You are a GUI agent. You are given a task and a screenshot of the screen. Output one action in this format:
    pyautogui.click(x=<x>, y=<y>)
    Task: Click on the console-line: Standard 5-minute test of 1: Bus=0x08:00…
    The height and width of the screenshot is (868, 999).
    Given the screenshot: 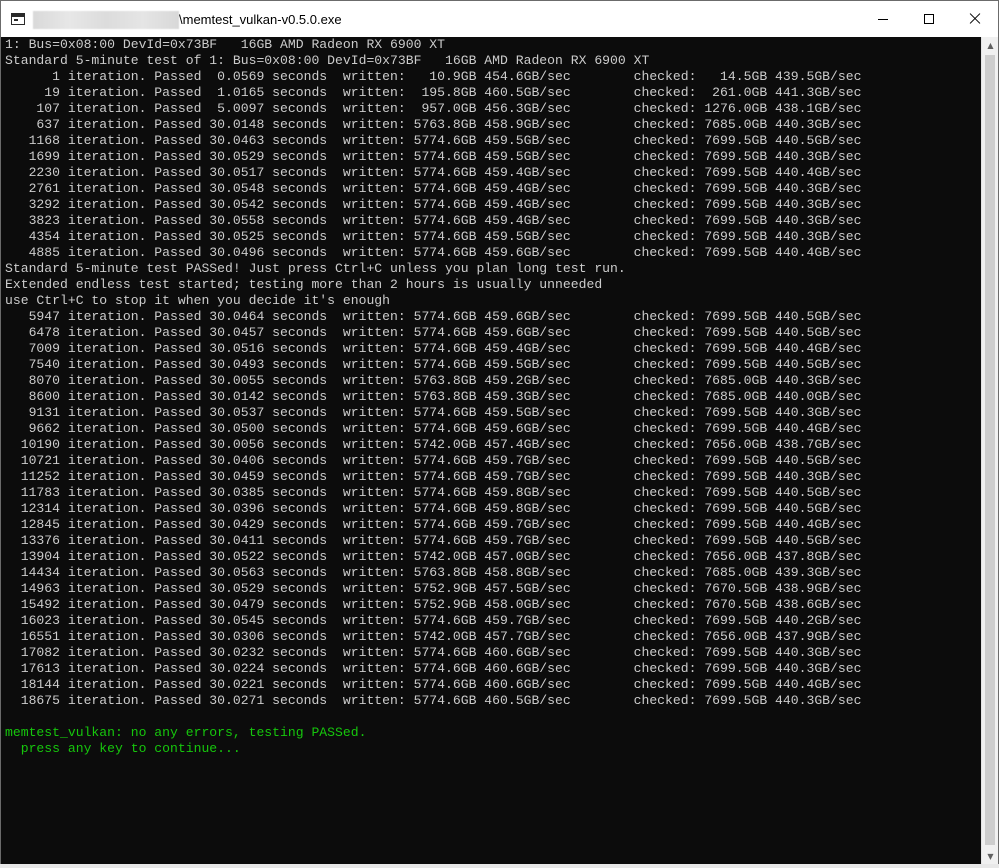 What is the action you would take?
    pyautogui.click(x=327, y=60)
    